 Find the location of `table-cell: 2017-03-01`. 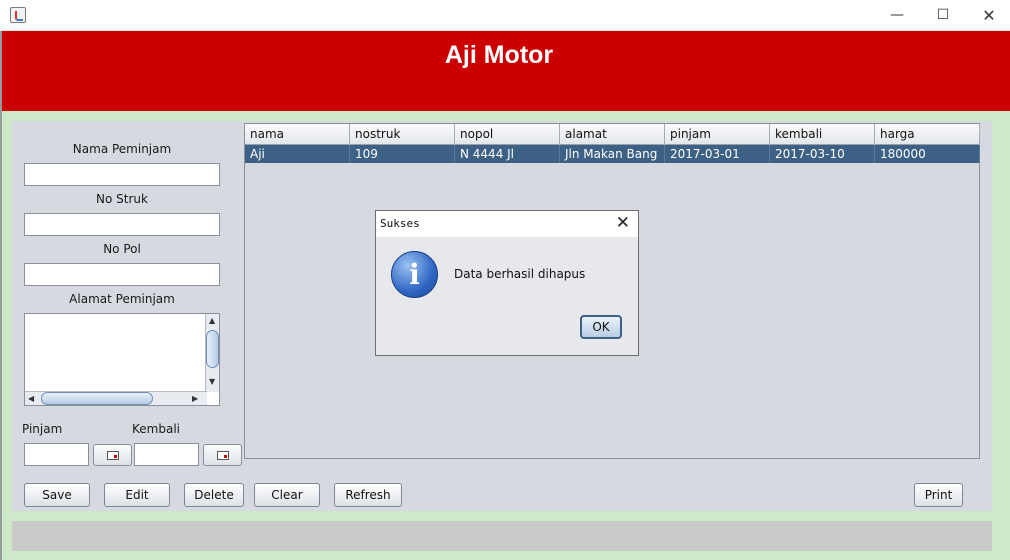

table-cell: 2017-03-01 is located at coordinates (717, 154).